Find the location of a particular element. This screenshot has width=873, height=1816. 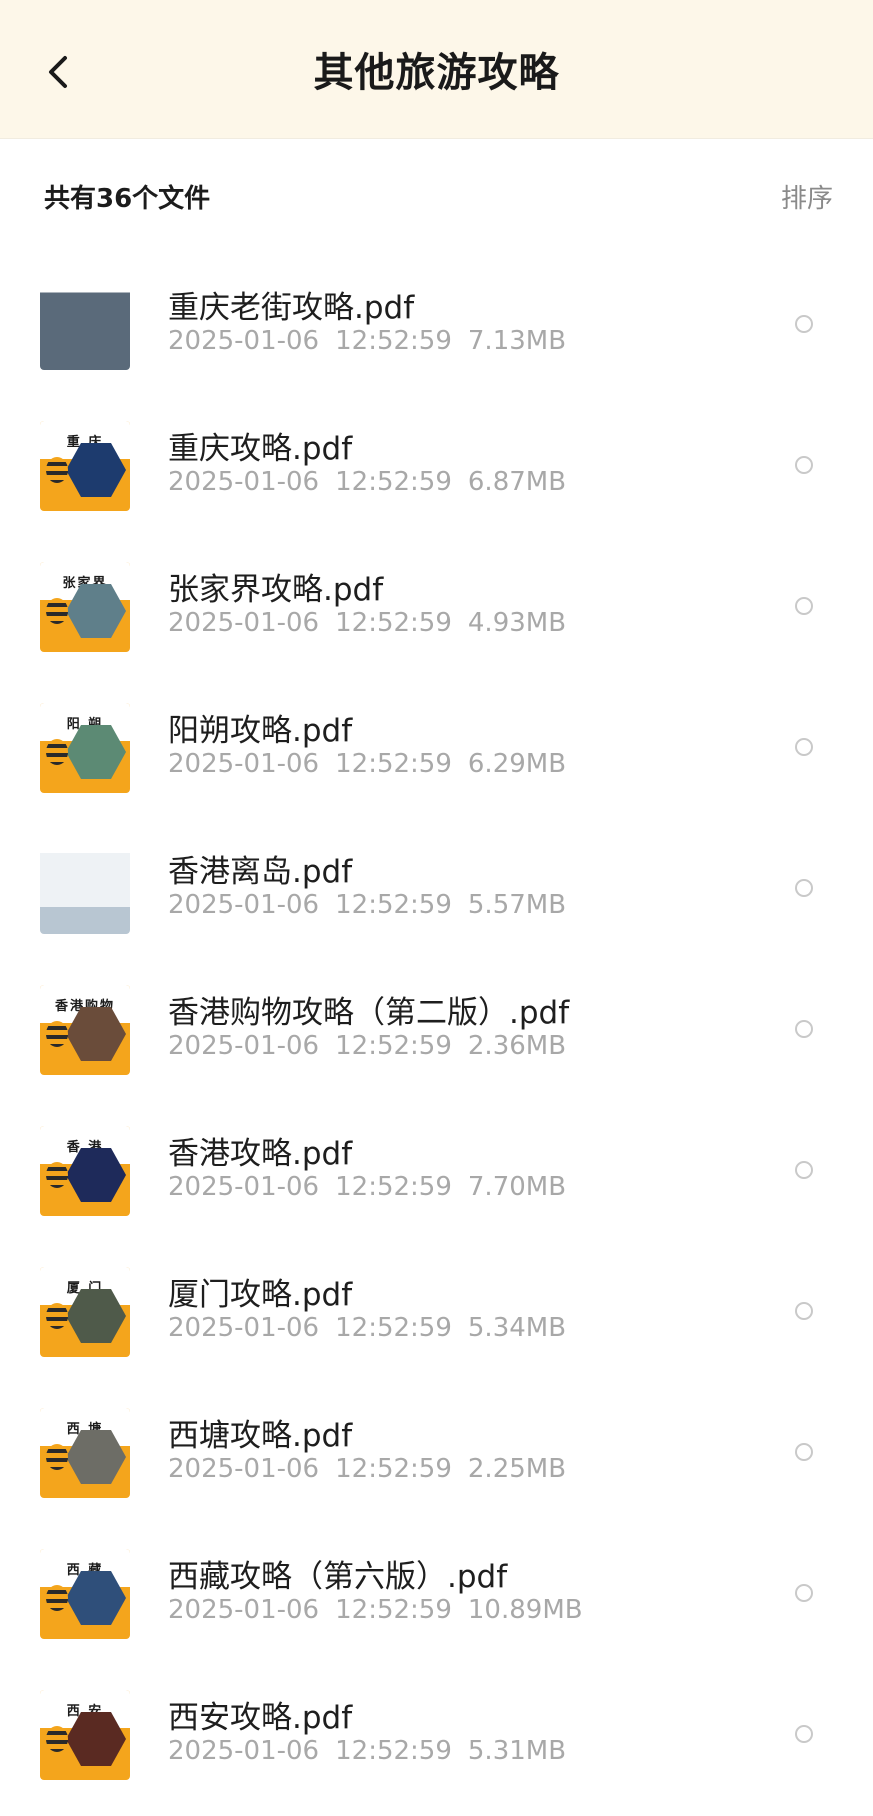

file-size: 2.36MB is located at coordinates (517, 1046).